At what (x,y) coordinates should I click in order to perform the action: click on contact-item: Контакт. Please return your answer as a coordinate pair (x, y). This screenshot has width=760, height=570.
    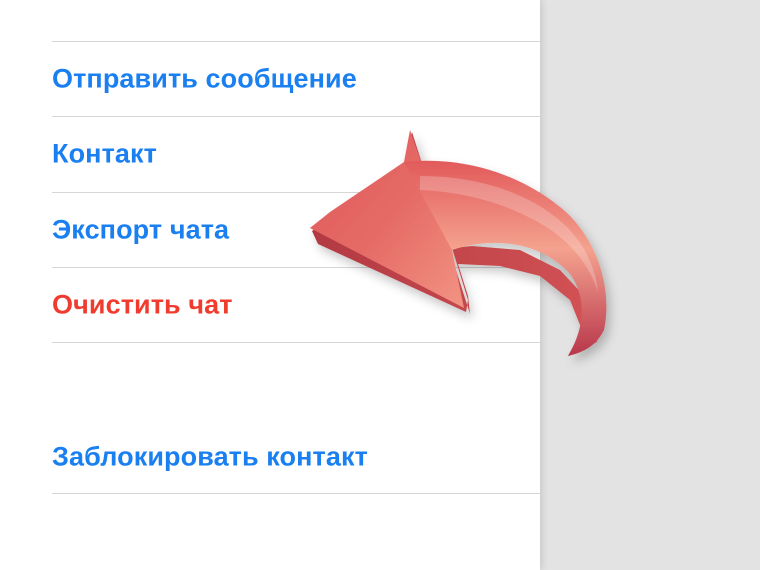
    Looking at the image, I should click on (270, 154).